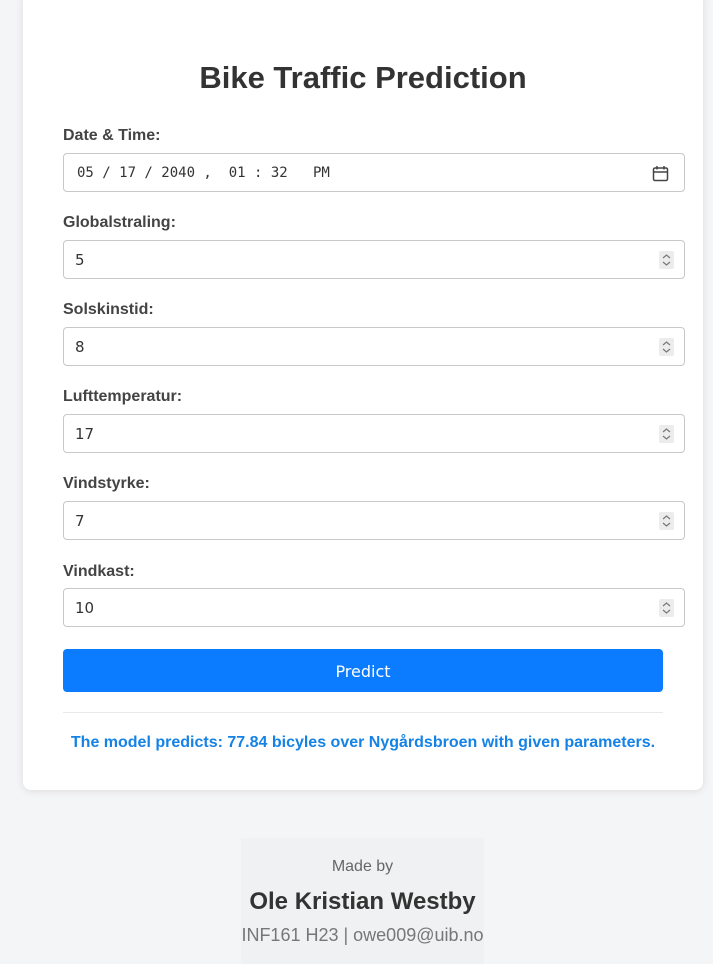  Describe the element at coordinates (85, 608) in the screenshot. I see `vindkast-value: 10` at that location.